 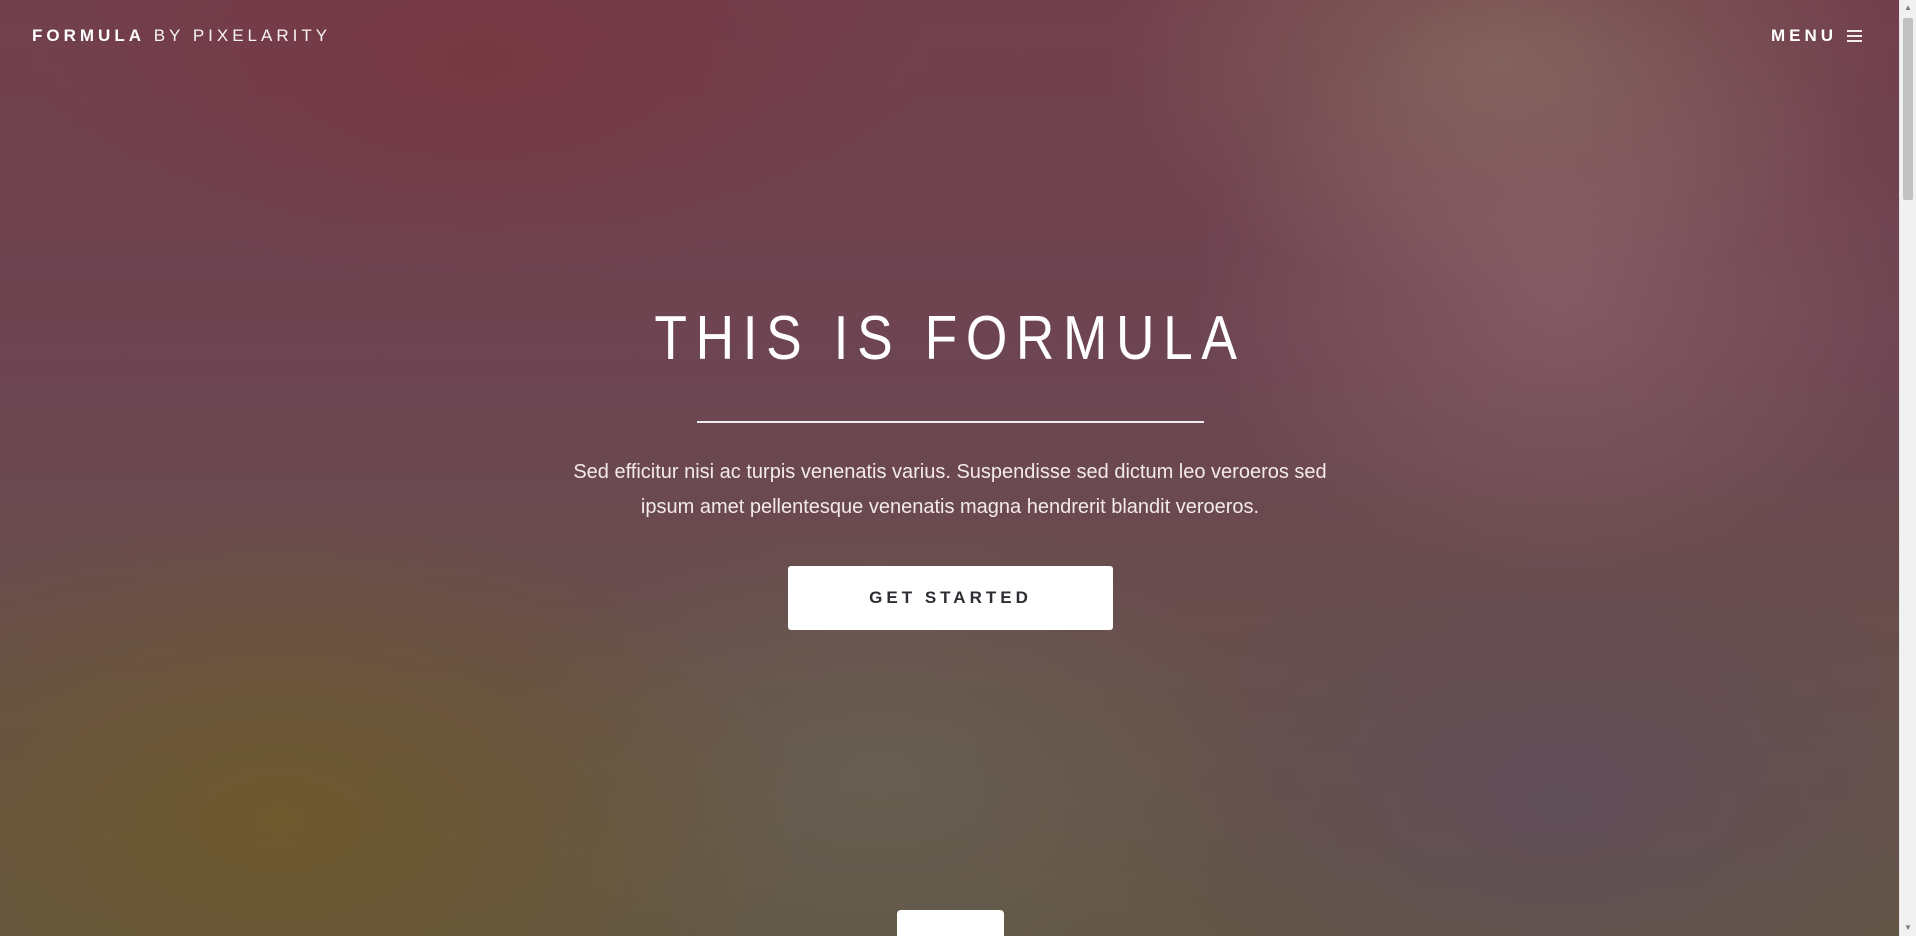 I want to click on scrollbar-thumb, so click(x=1908, y=109).